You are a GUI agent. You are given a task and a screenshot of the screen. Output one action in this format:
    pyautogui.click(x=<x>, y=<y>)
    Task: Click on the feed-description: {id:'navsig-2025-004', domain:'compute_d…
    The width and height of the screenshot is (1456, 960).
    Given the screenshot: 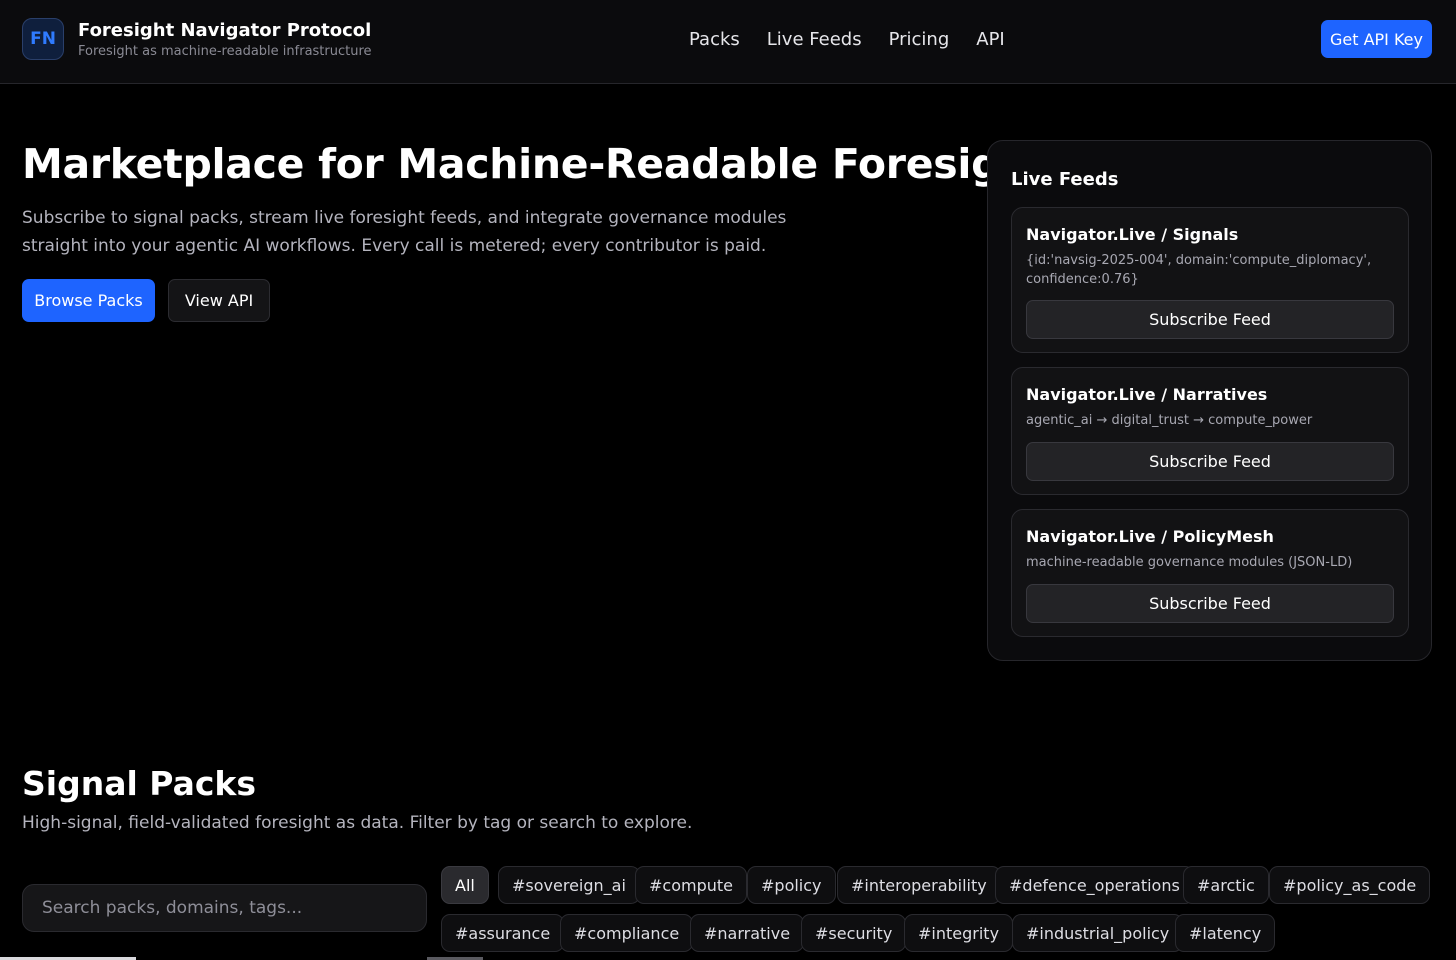 What is the action you would take?
    pyautogui.click(x=1199, y=270)
    